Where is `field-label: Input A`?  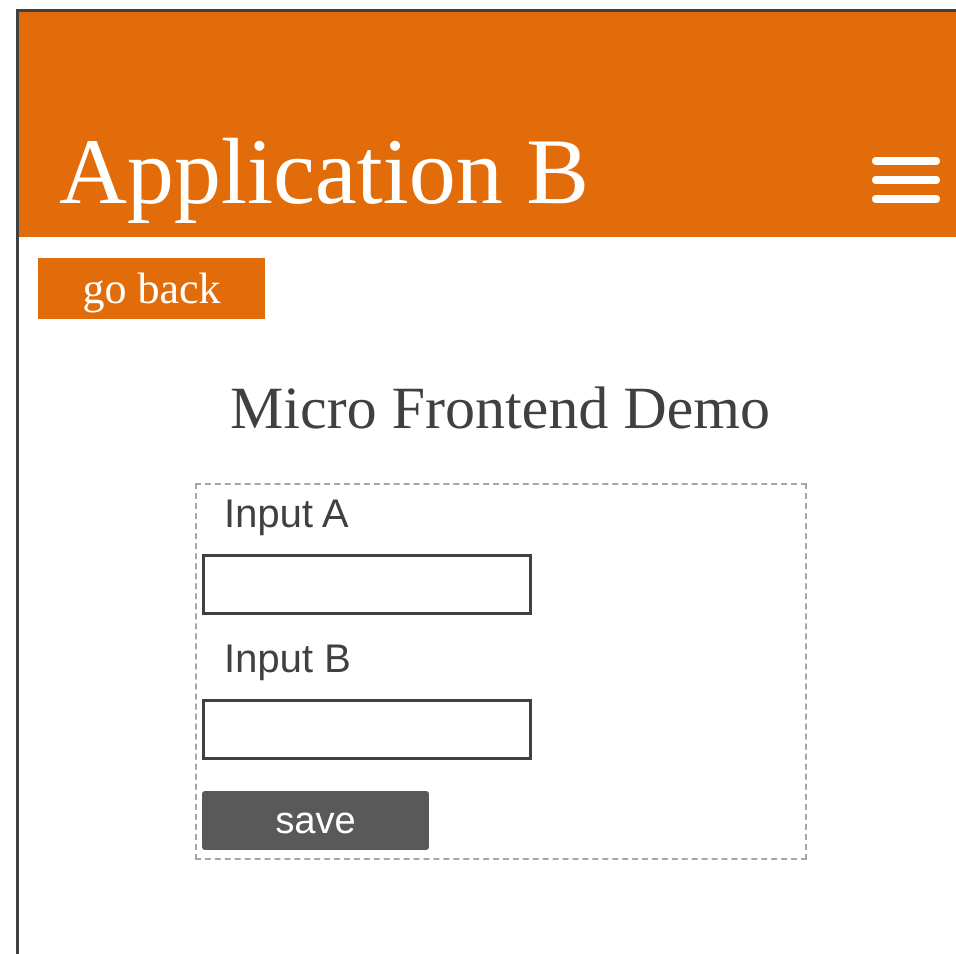
field-label: Input A is located at coordinates (287, 514).